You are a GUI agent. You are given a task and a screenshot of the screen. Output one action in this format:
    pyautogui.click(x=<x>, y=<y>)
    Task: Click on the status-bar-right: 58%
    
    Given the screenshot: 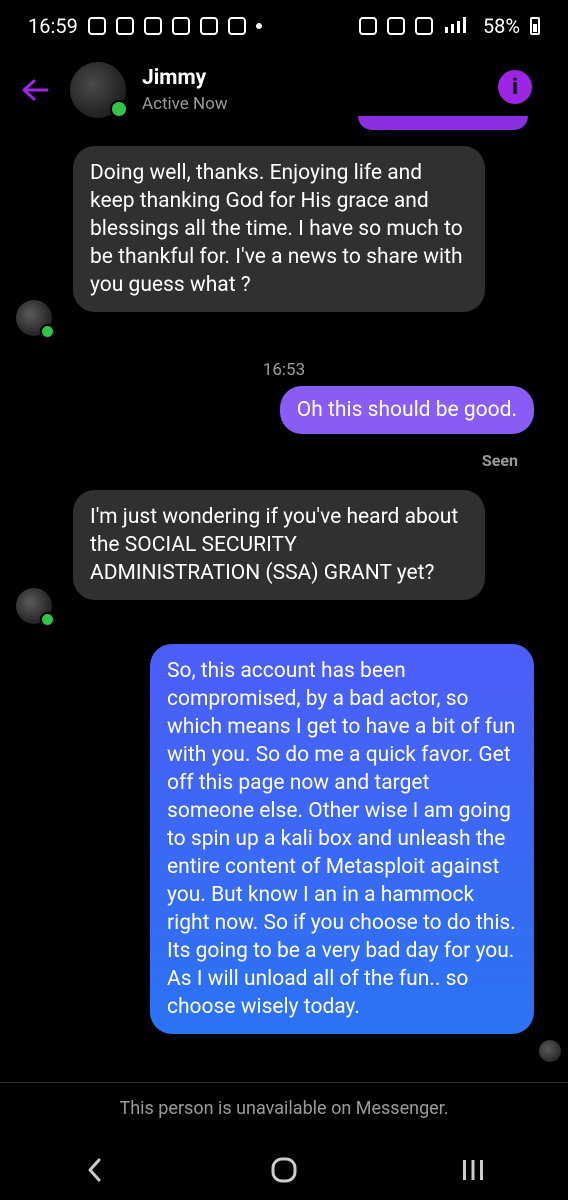 What is the action you would take?
    pyautogui.click(x=449, y=26)
    